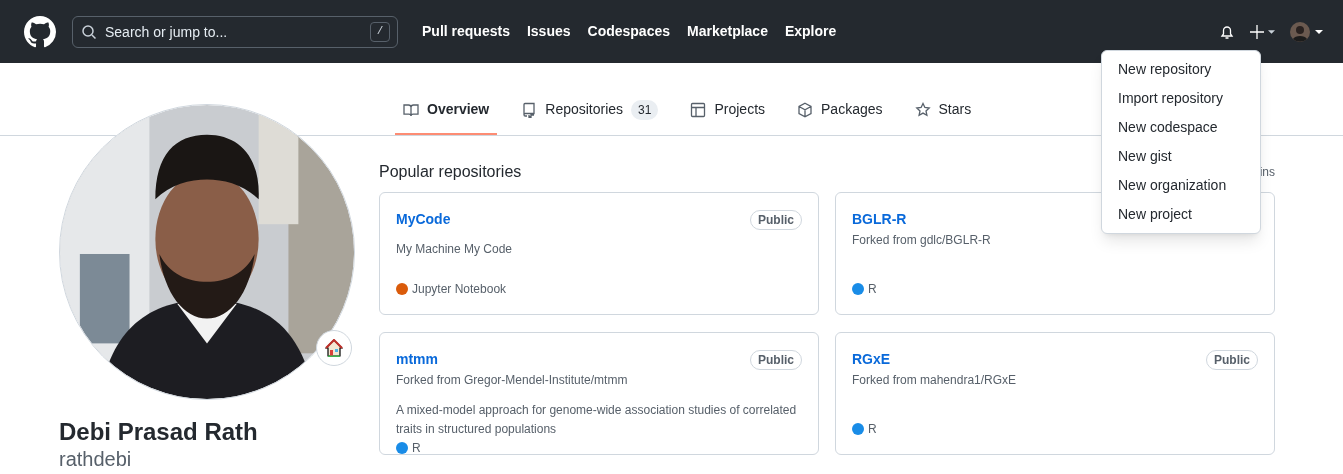  I want to click on repo-description: A mixed-model approach for genome-wide association studies of correlated traits in structured populations, so click(597, 420).